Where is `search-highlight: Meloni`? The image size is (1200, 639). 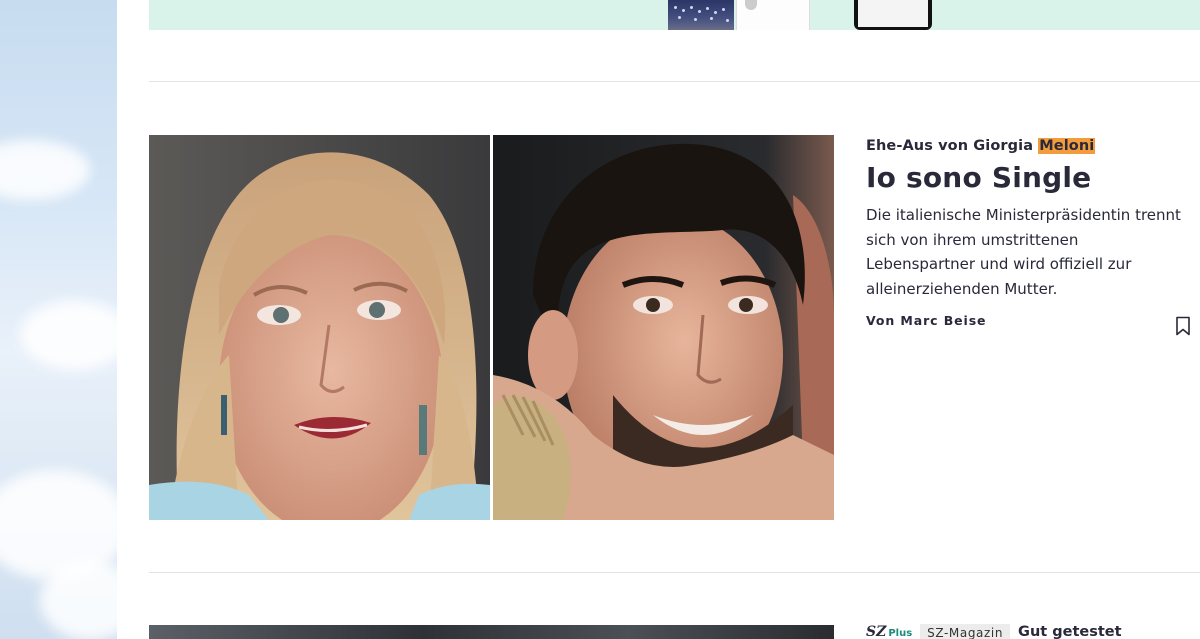 search-highlight: Meloni is located at coordinates (1067, 146).